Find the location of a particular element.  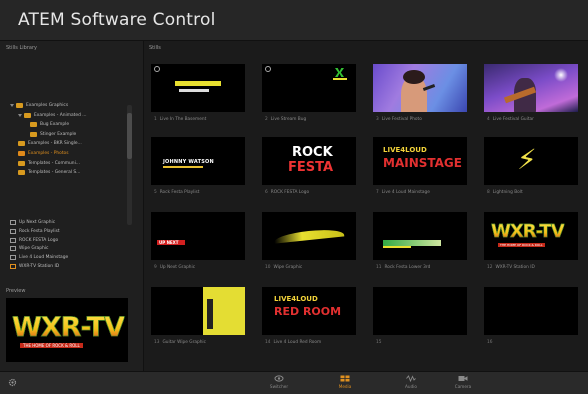

still-caption: 13 Guitar Wipe Graphic is located at coordinates (180, 342).